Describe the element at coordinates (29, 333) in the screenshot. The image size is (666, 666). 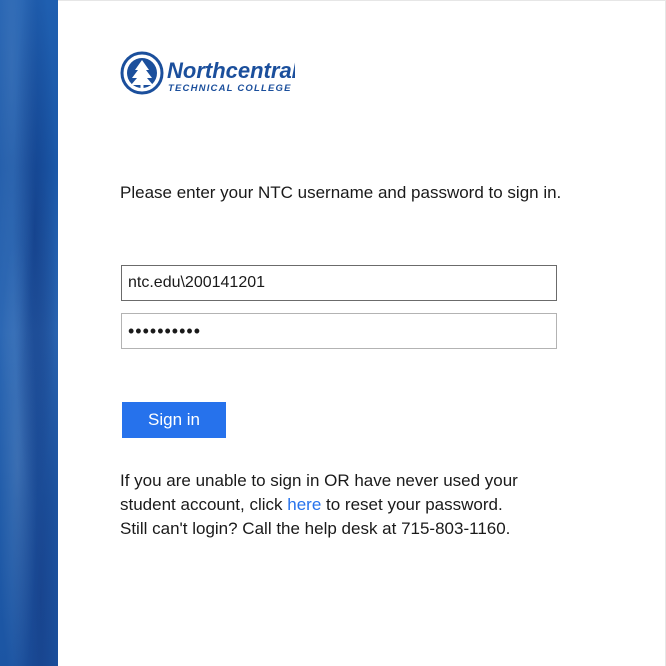
I see `background-image-strip` at that location.